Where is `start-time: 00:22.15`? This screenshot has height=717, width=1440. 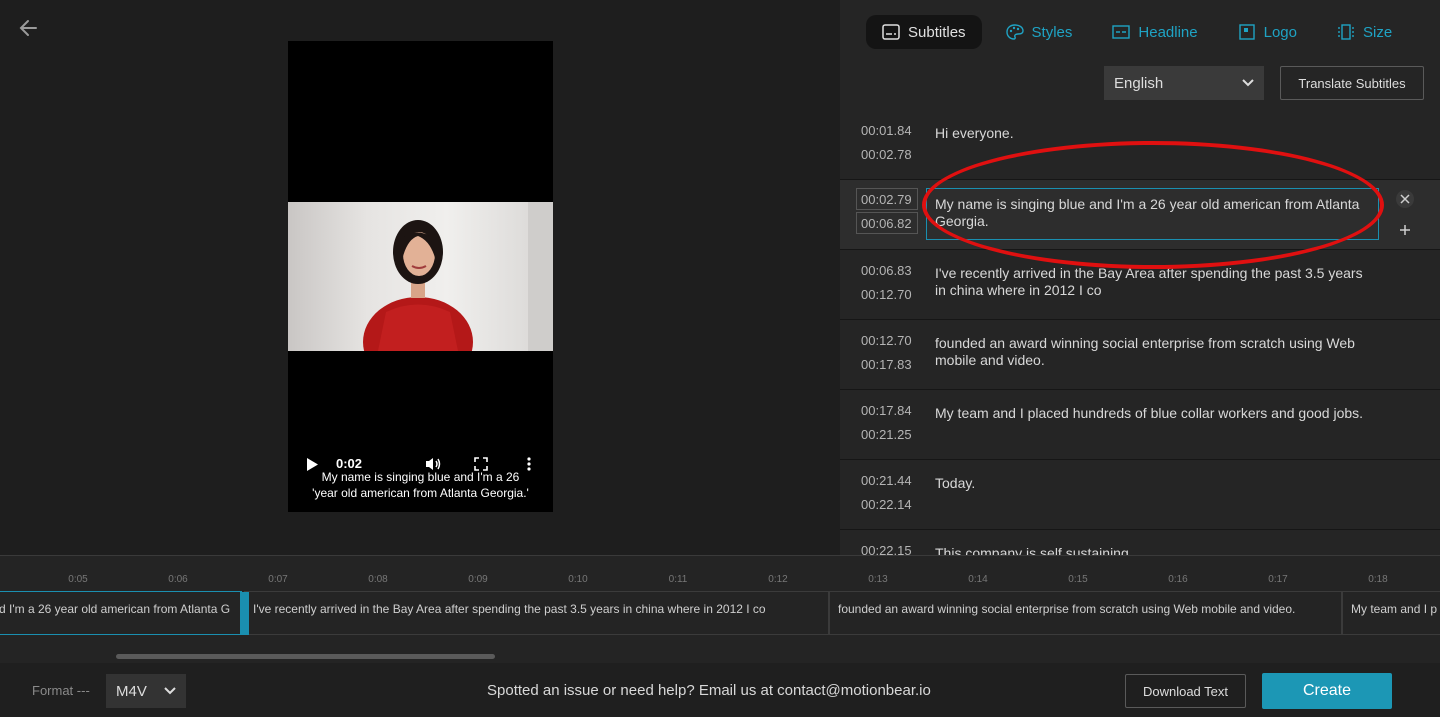
start-time: 00:22.15 is located at coordinates (886, 549).